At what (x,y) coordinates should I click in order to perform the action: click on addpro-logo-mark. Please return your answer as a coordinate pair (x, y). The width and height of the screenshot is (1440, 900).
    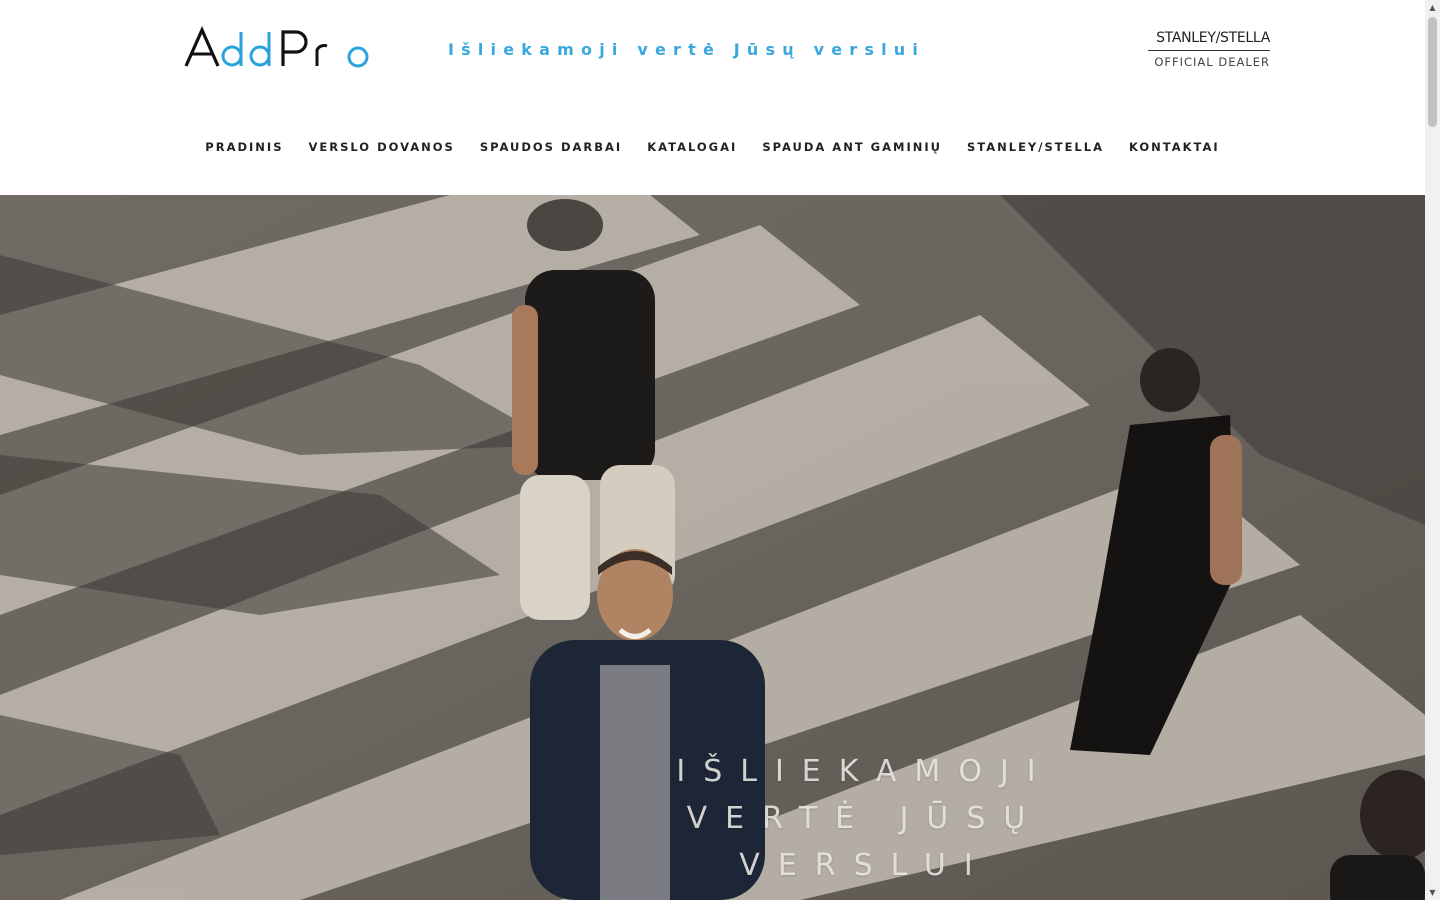
    Looking at the image, I should click on (276, 47).